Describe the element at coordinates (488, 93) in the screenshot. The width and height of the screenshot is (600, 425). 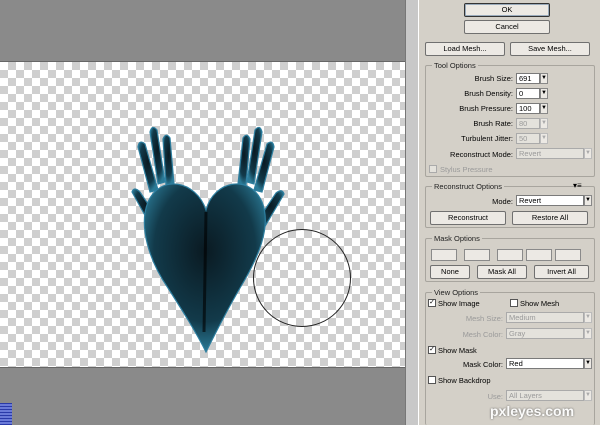
I see `brush-density-label: Brush Density:` at that location.